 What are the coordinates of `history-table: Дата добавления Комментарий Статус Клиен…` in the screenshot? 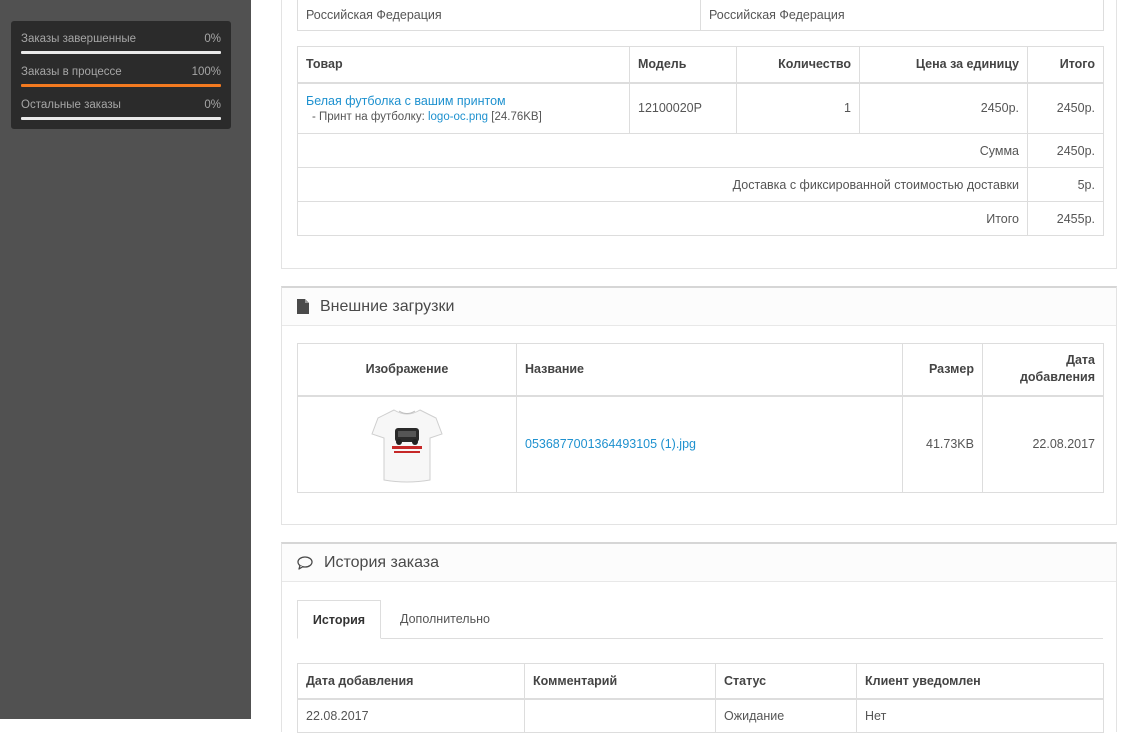 It's located at (700, 698).